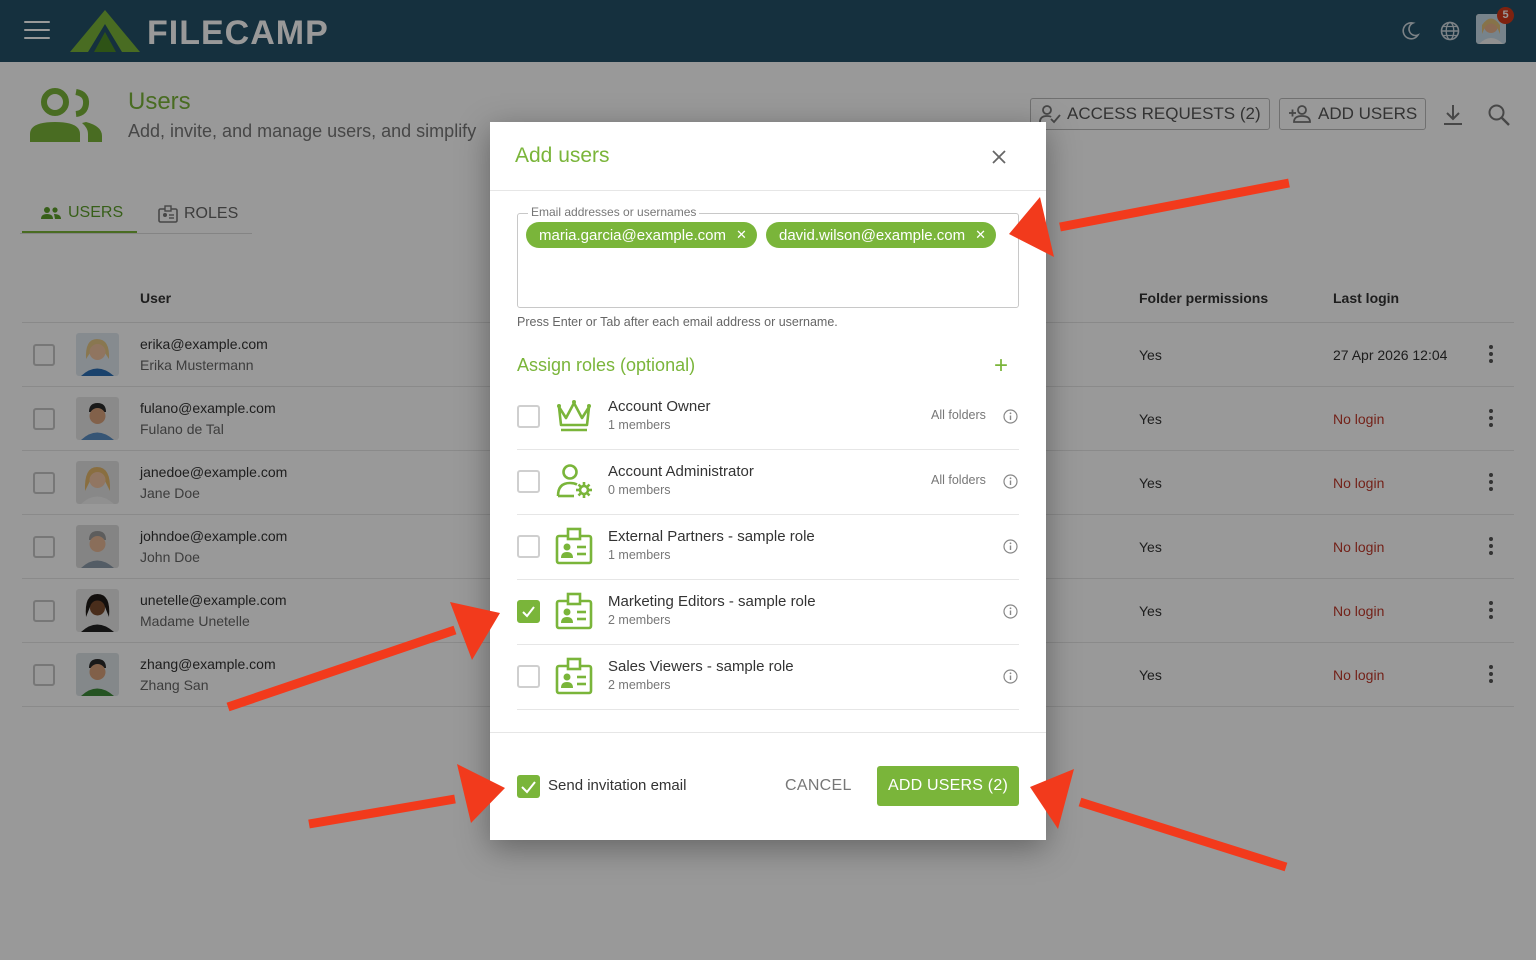  Describe the element at coordinates (574, 416) in the screenshot. I see `crown-icon` at that location.